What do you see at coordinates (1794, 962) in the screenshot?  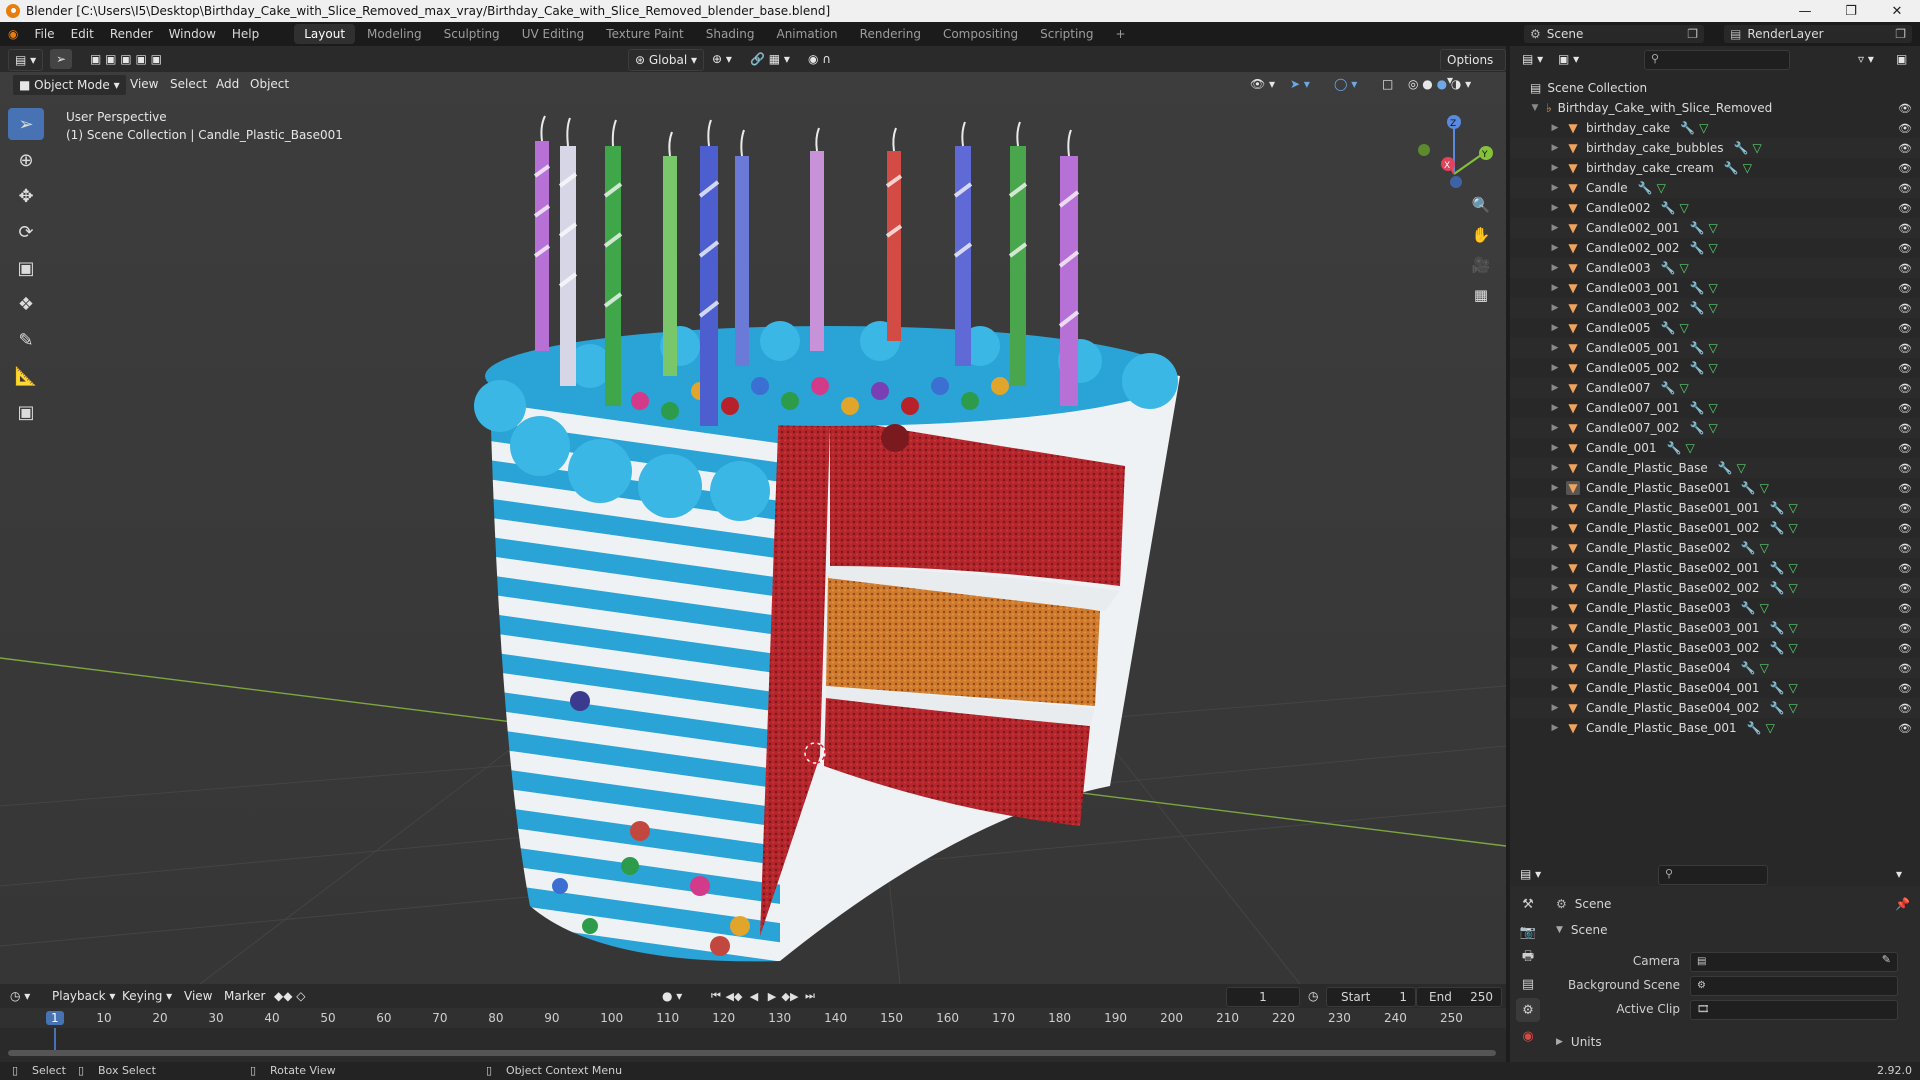 I see `camera-field: ▤ ✎` at bounding box center [1794, 962].